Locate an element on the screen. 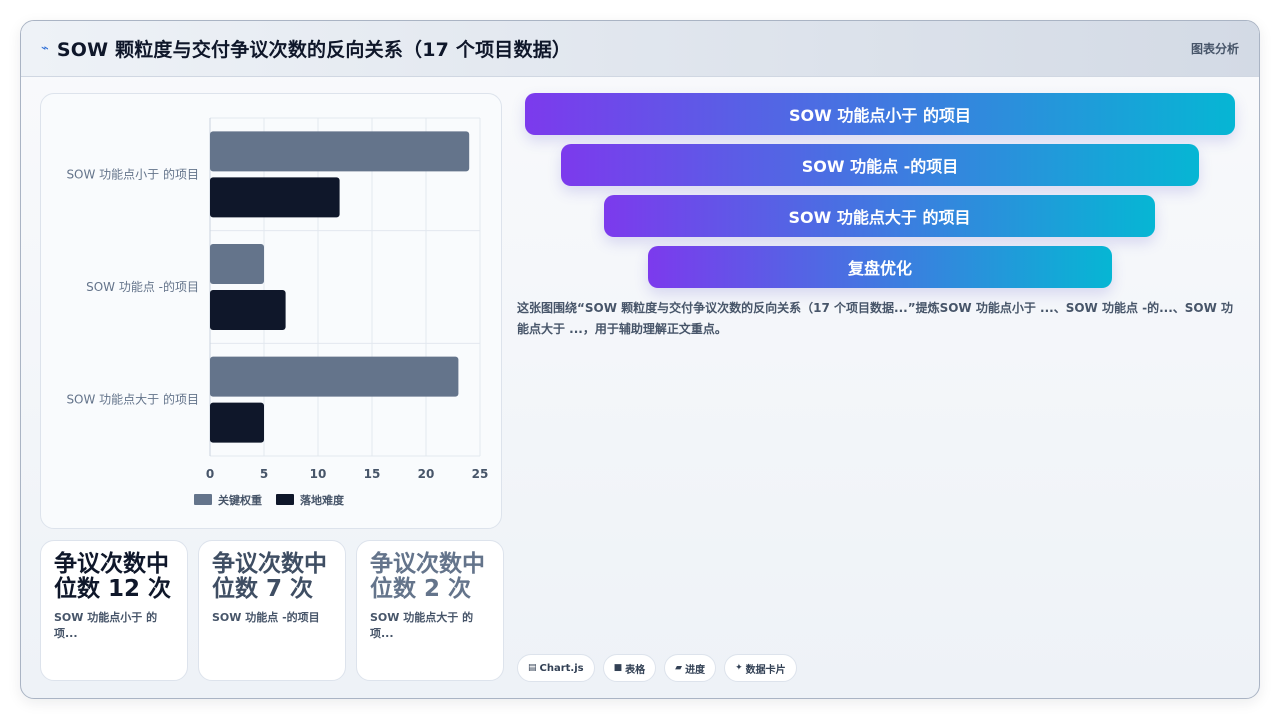  funnel-step-label: SOW 功能点小于 的项目 is located at coordinates (880, 115).